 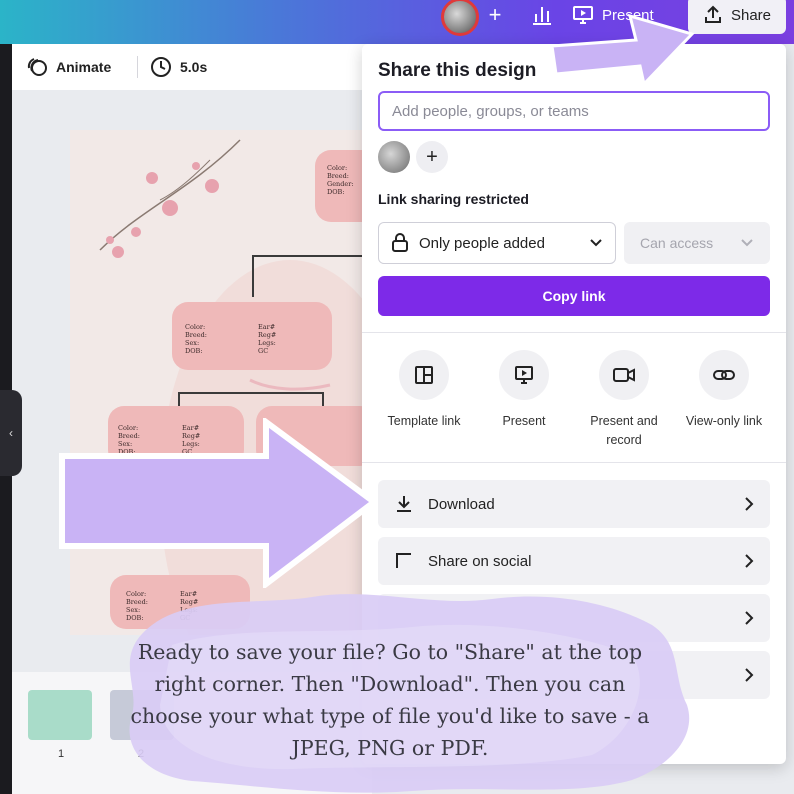 I want to click on chevron-left-icon: ‹, so click(x=11, y=433).